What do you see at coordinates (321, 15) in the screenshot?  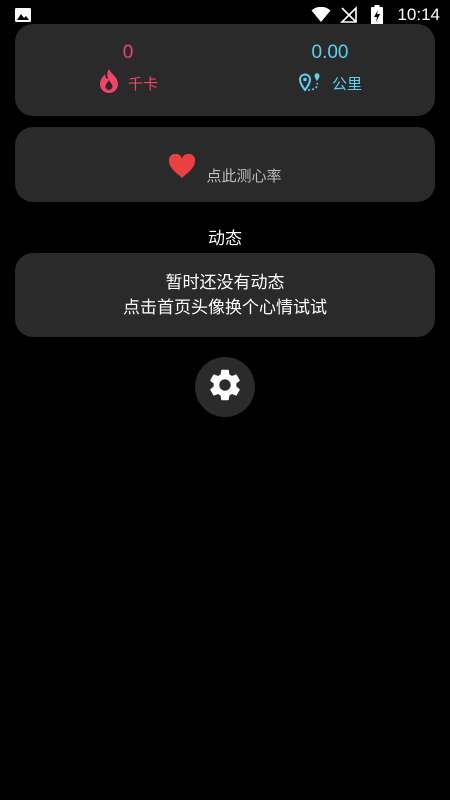 I see `wifi-icon` at bounding box center [321, 15].